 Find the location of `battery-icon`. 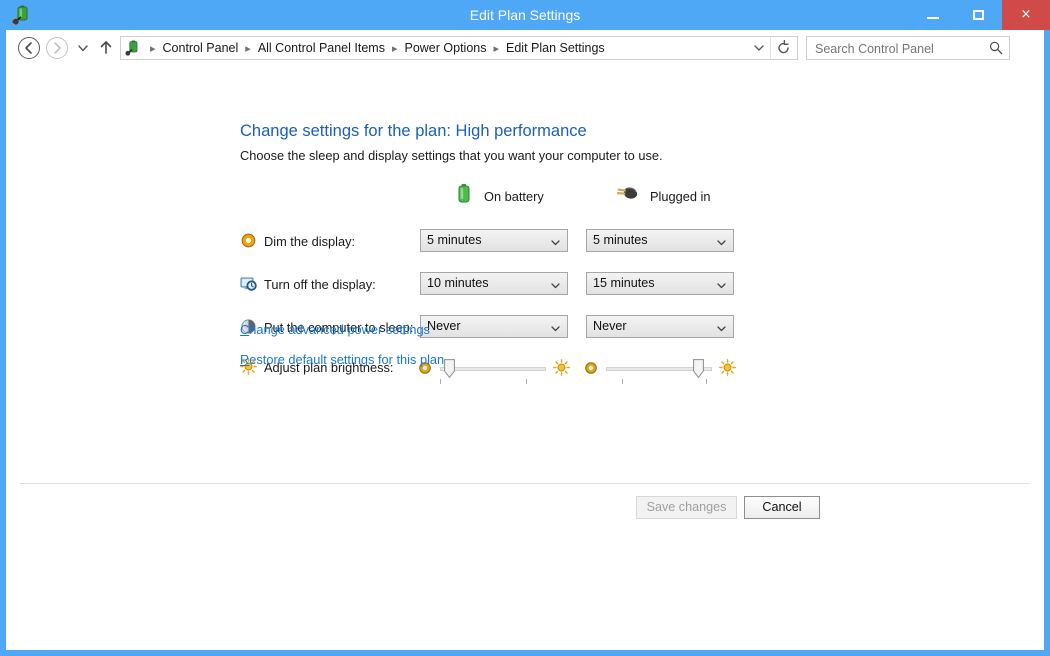

battery-icon is located at coordinates (464, 196).